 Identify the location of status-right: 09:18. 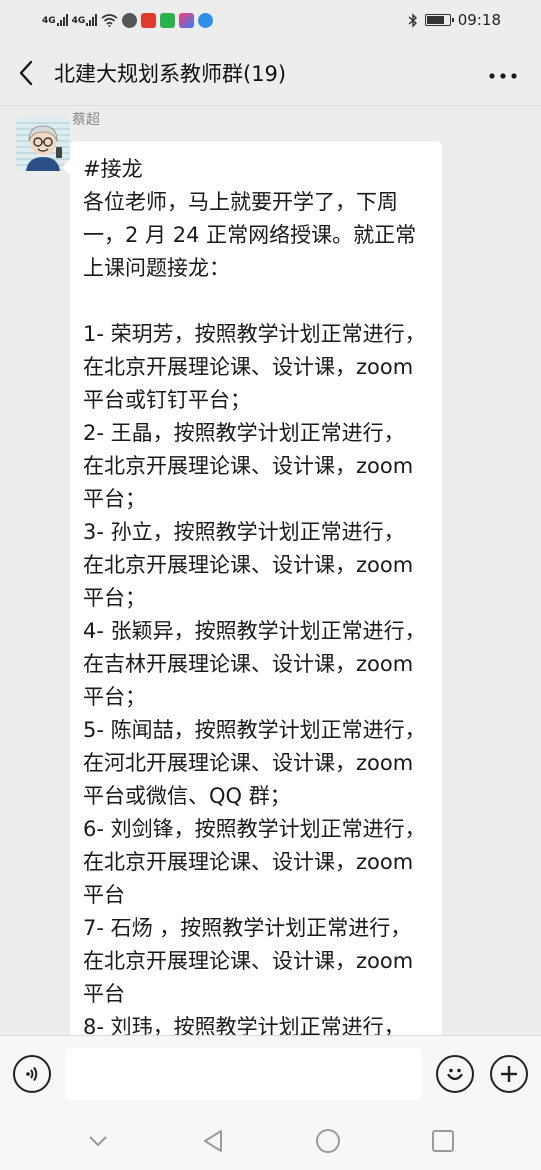
(454, 20).